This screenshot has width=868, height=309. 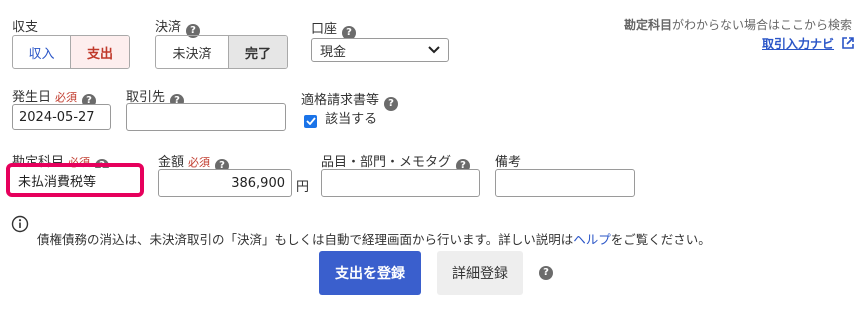 I want to click on income-expense-toggle: 収入 支出, so click(x=71, y=52).